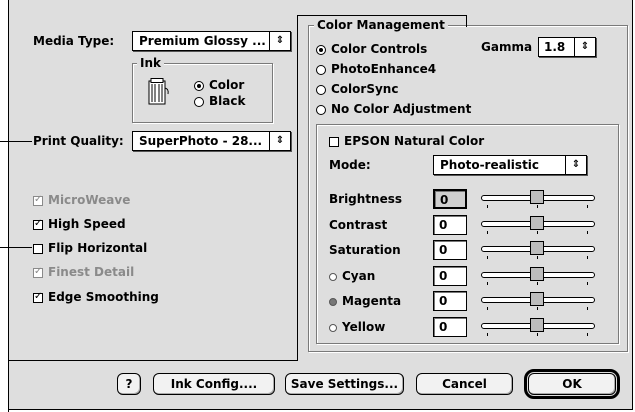 The width and height of the screenshot is (635, 412). Describe the element at coordinates (98, 248) in the screenshot. I see `flip-horizontal-label: Flip Horizontal` at that location.